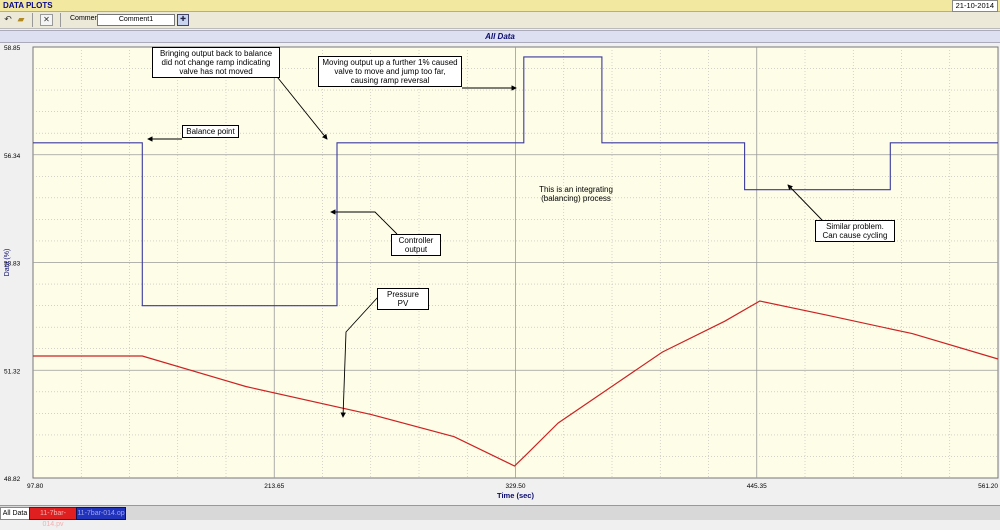 The image size is (1000, 530). Describe the element at coordinates (500, 516) in the screenshot. I see `tab-bar: All Data 11-7bar-014.pv 11-7bar-014.op` at that location.